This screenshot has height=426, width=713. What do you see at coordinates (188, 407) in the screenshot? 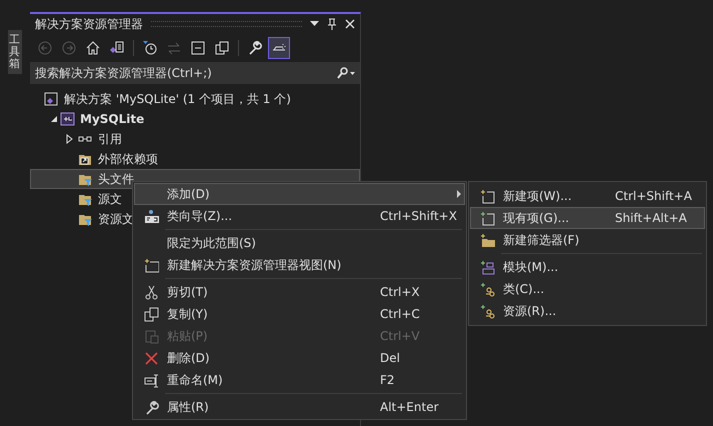
I see `menu-label: 属性(R)` at bounding box center [188, 407].